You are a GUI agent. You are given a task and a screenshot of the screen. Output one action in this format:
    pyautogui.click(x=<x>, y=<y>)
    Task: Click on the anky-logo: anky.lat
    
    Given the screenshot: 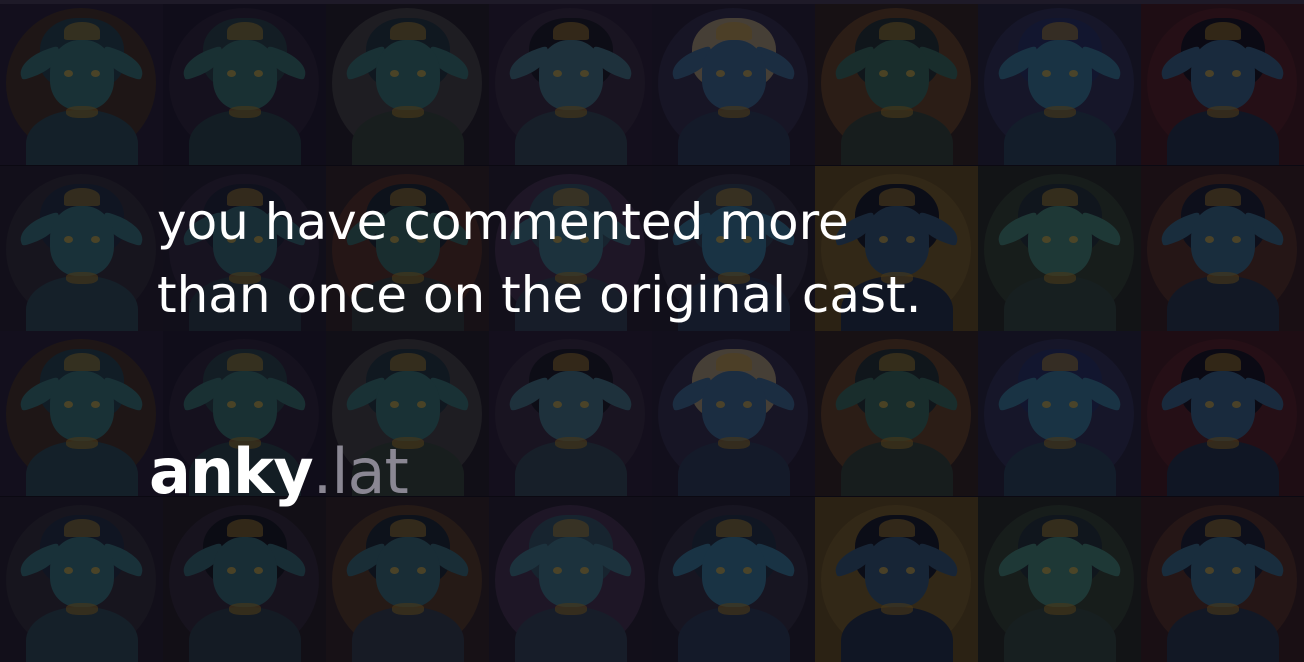 What is the action you would take?
    pyautogui.click(x=279, y=472)
    